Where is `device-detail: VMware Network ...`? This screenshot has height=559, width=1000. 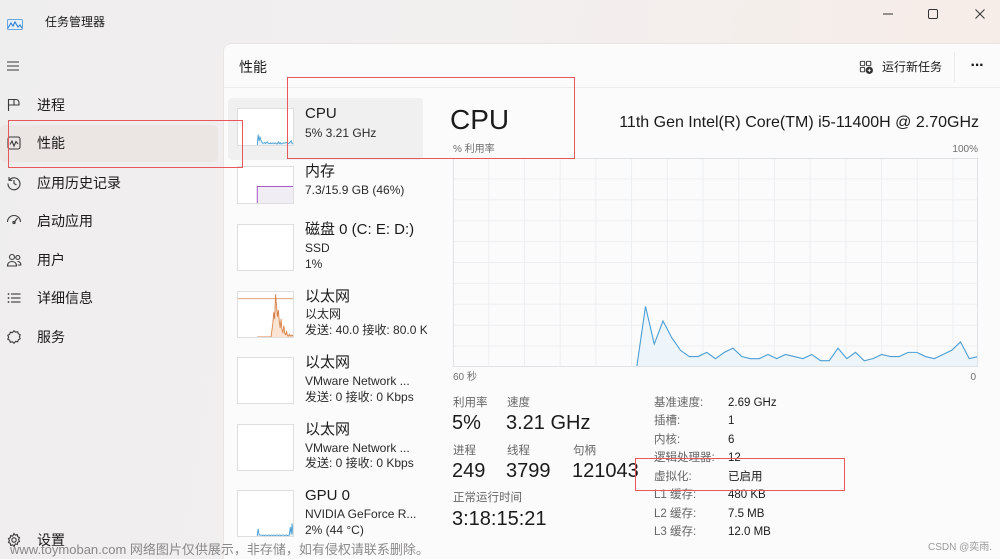 device-detail: VMware Network ... is located at coordinates (357, 381).